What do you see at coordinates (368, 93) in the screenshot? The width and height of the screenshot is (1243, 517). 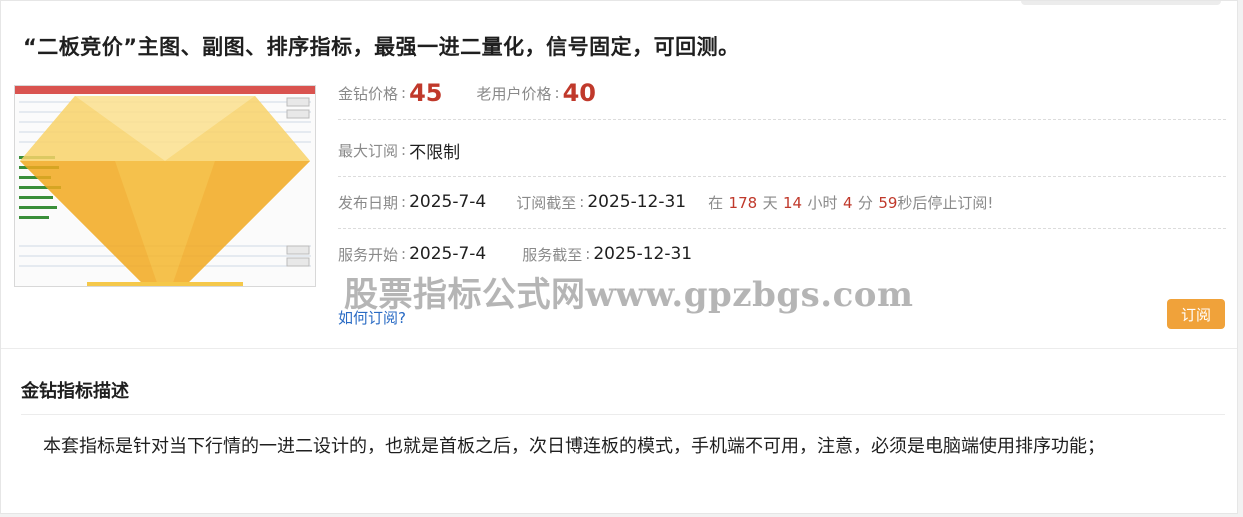 I see `diamond-price-label: 金钻价格` at bounding box center [368, 93].